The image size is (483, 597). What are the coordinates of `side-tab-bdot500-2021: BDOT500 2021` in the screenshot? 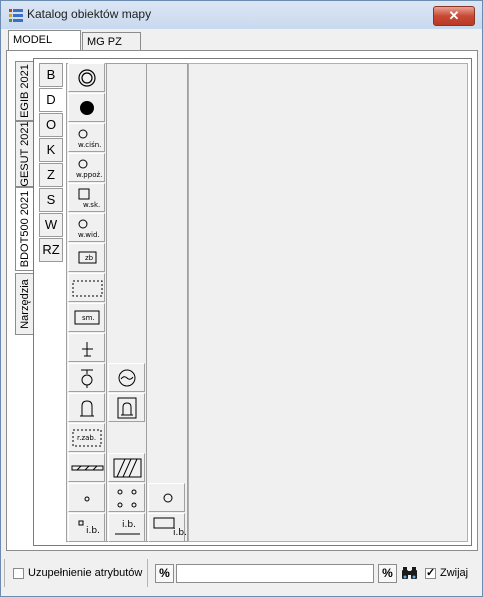 It's located at (24, 229).